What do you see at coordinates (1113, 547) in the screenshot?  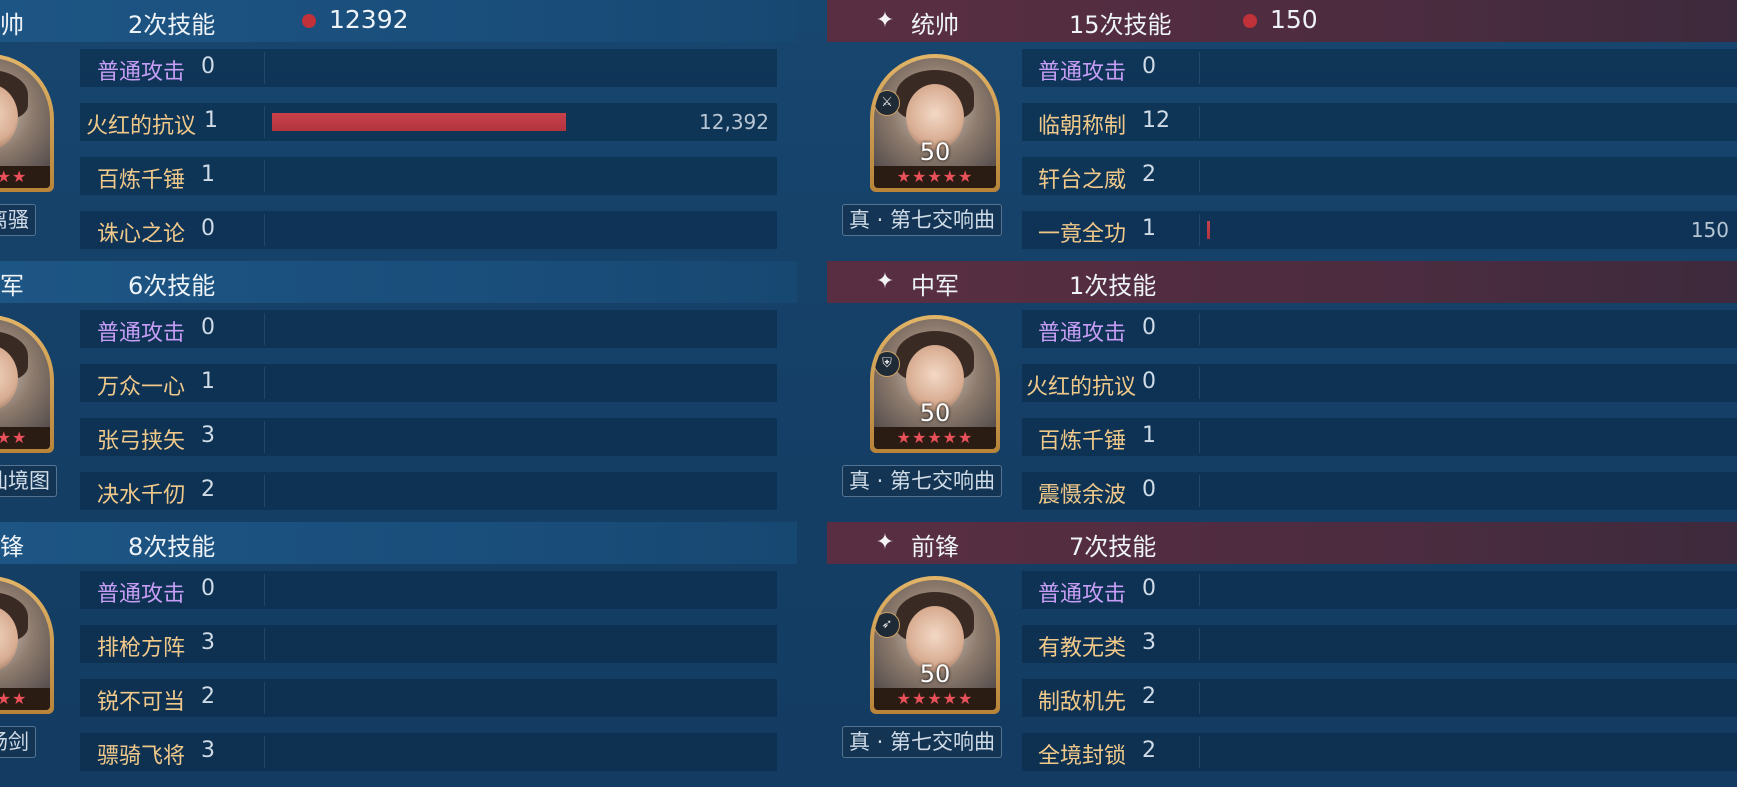 I see `skill-count: 7次技能` at bounding box center [1113, 547].